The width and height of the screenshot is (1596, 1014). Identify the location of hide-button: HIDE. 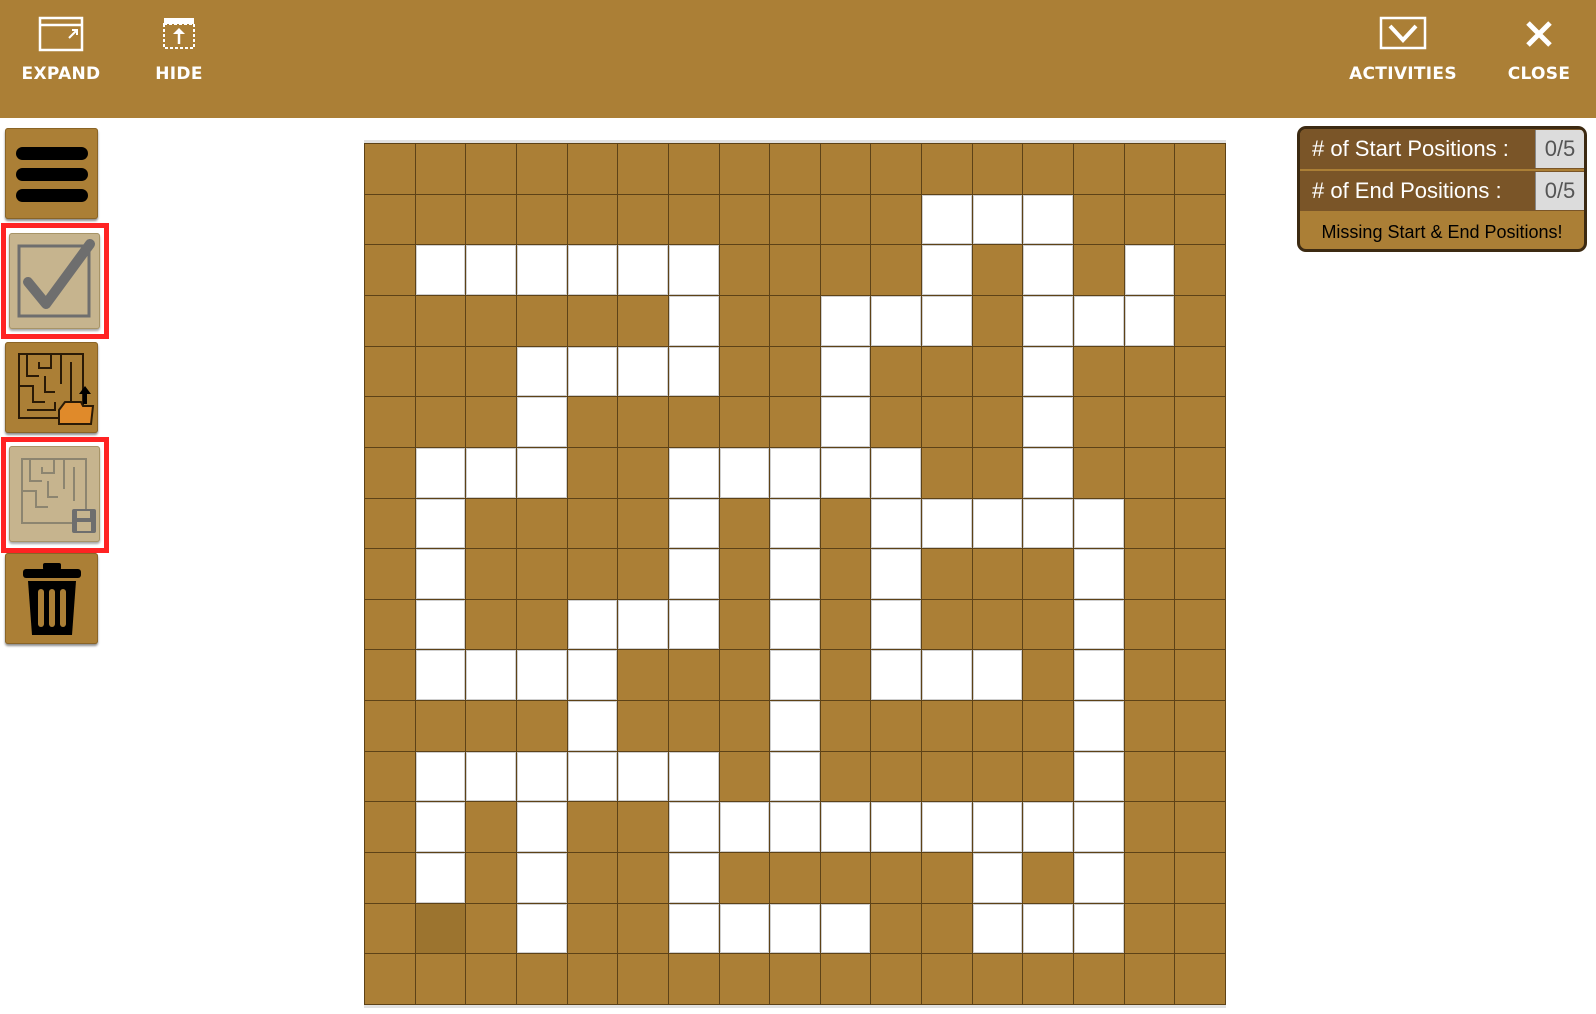
(179, 59).